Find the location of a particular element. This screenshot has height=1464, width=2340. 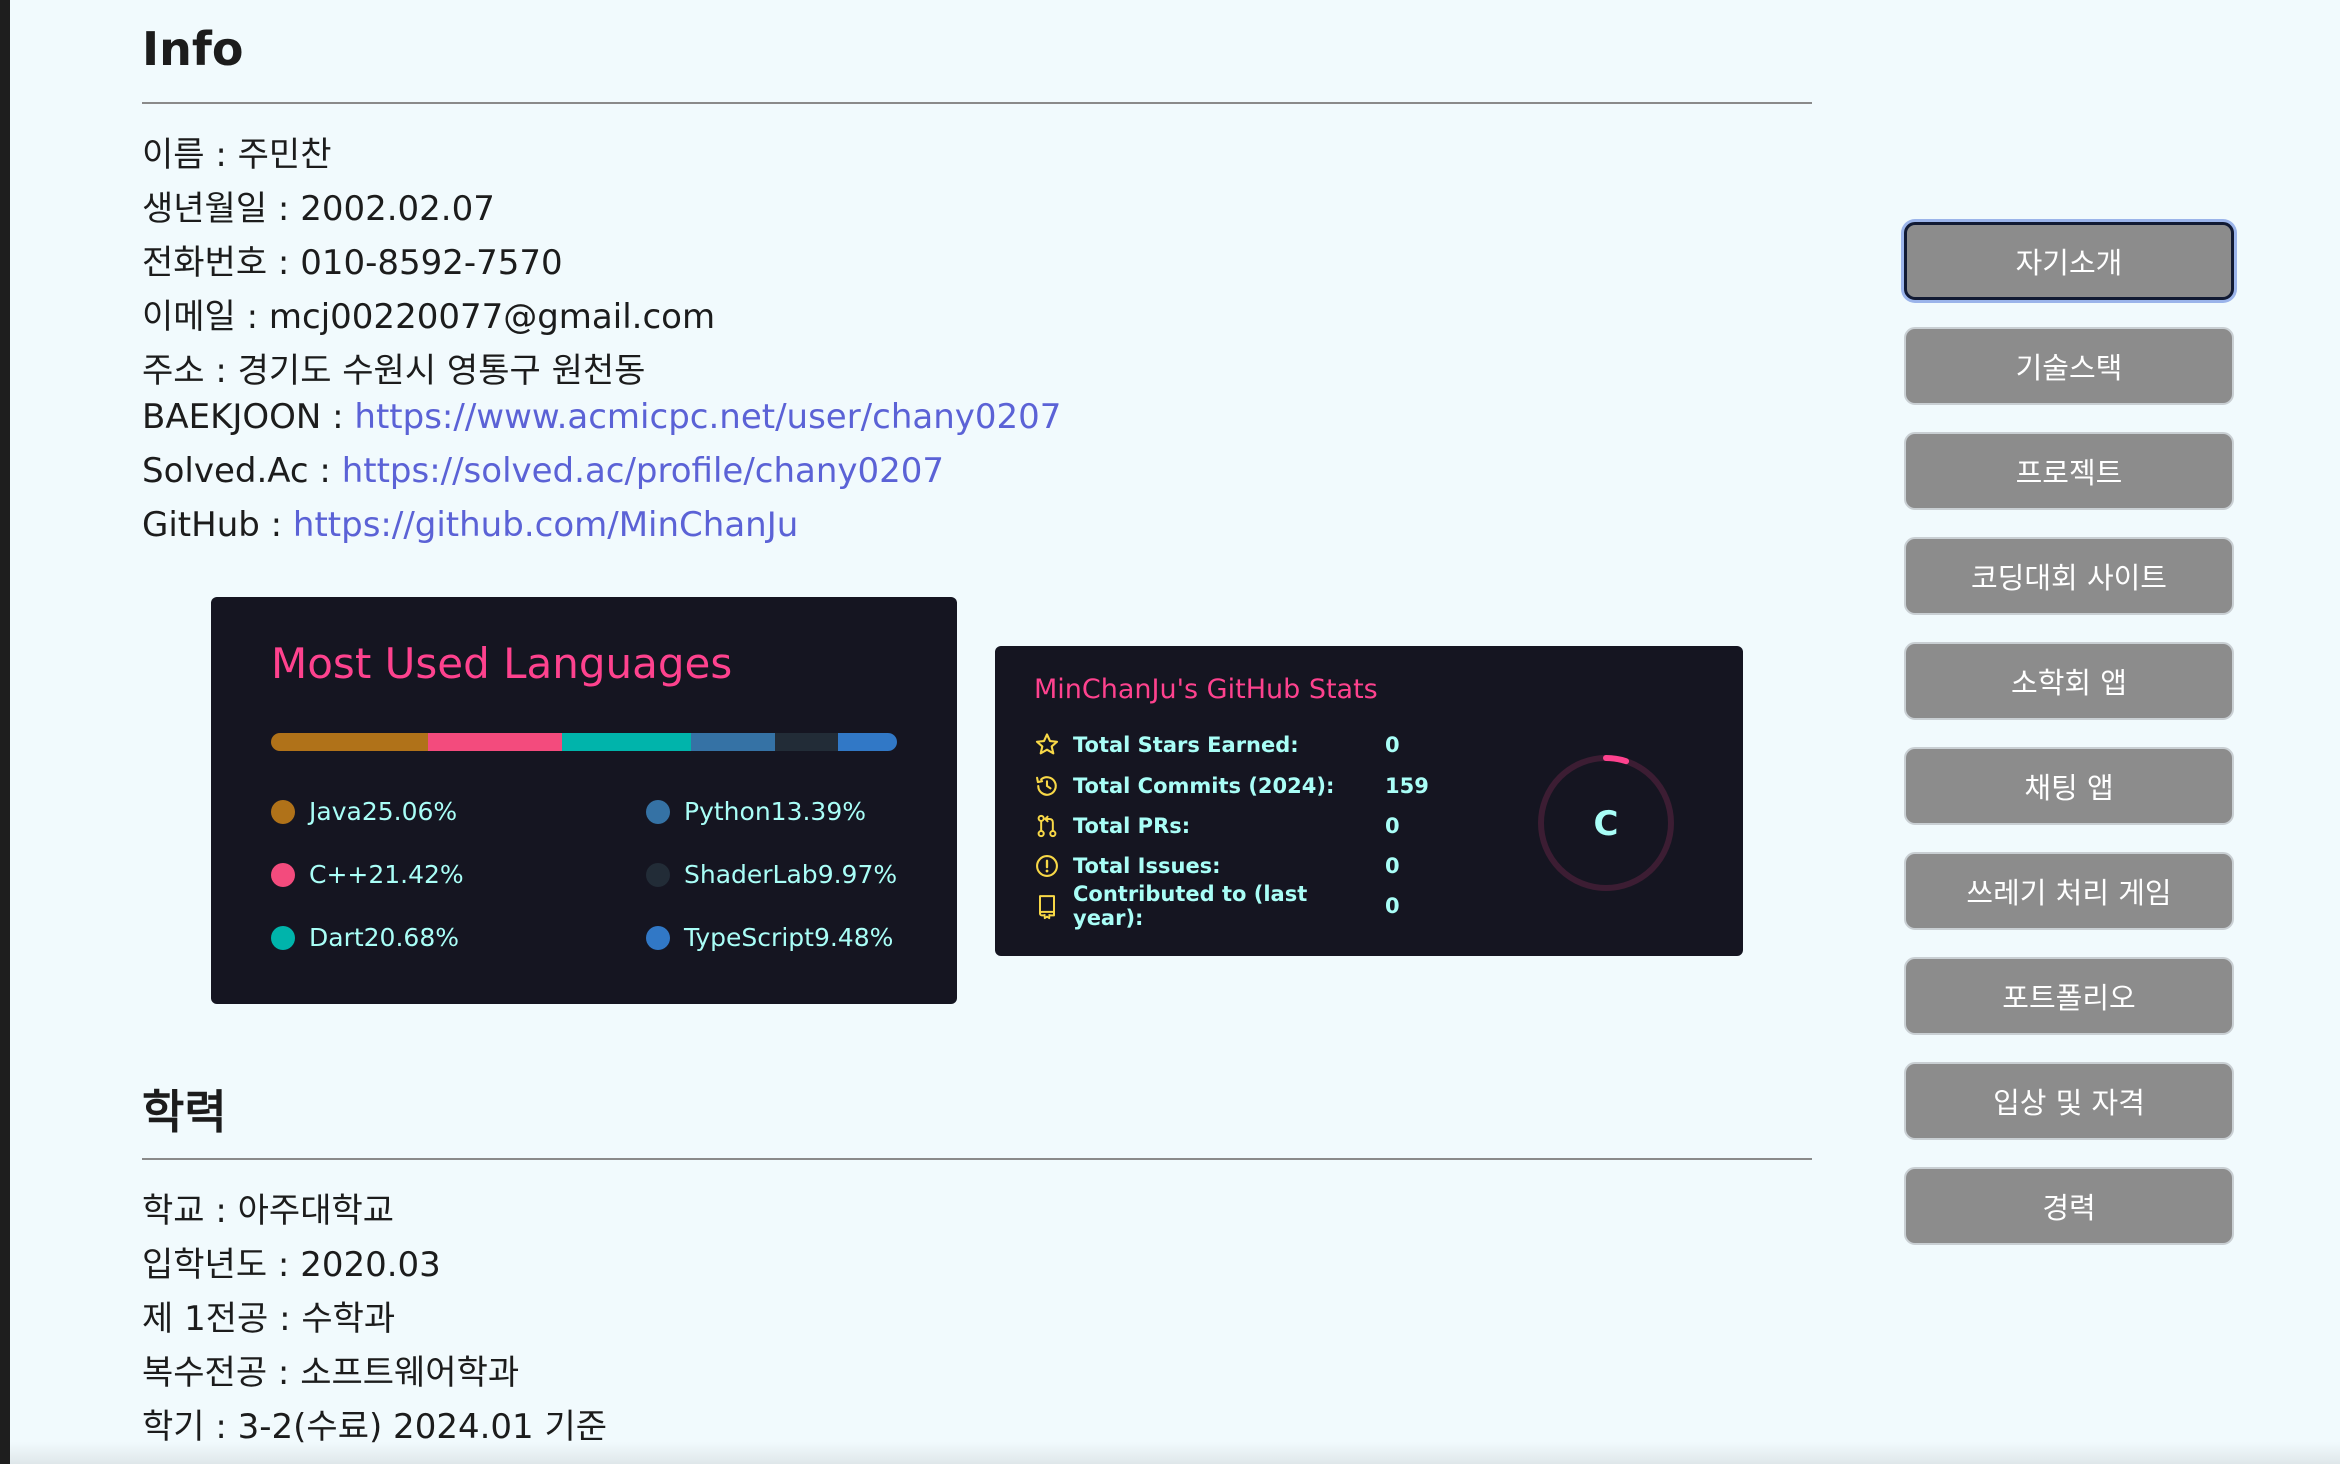

rank-letter: C is located at coordinates (1606, 824).